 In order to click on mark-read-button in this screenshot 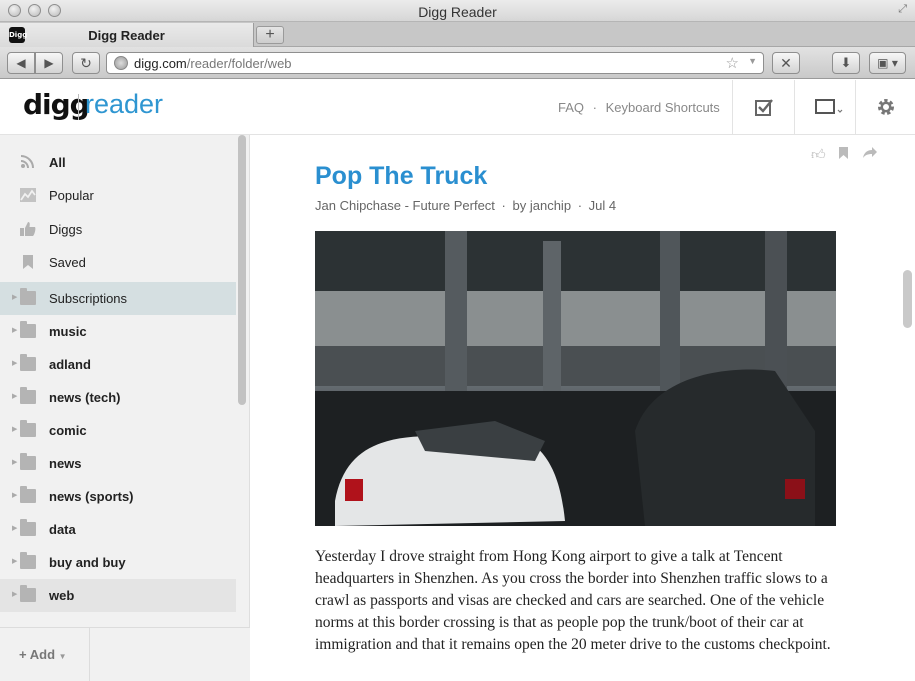, I will do `click(763, 107)`.